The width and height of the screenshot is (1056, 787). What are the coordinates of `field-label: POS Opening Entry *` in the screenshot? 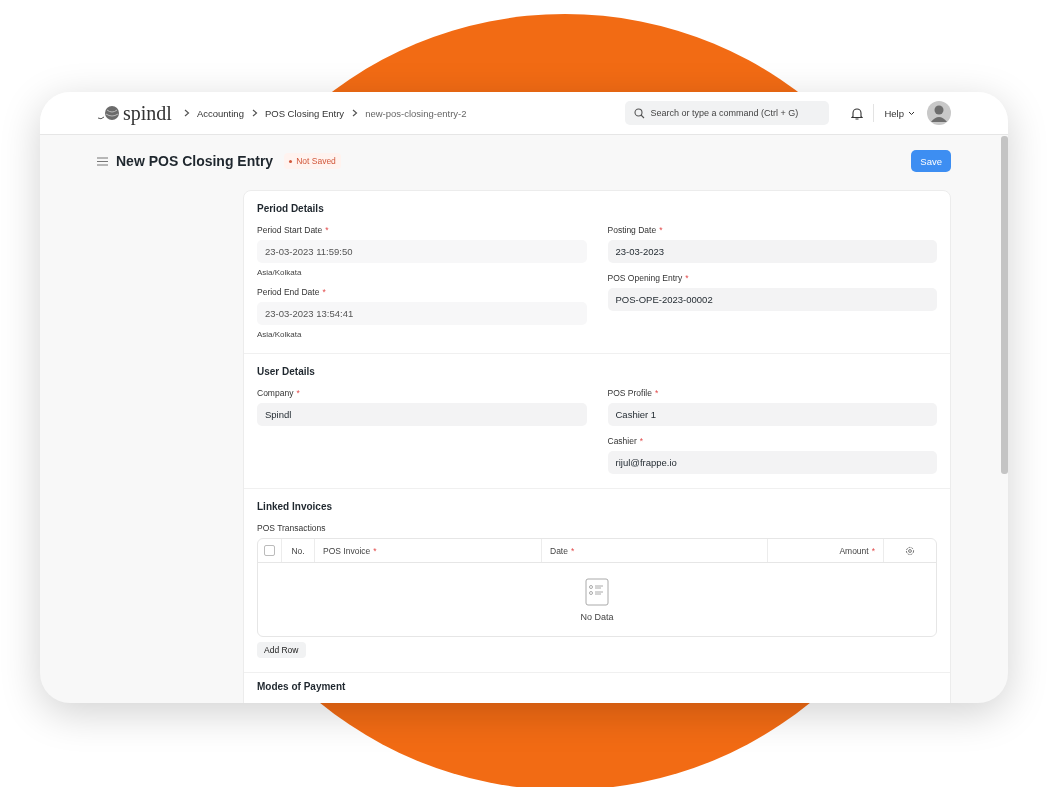 It's located at (648, 278).